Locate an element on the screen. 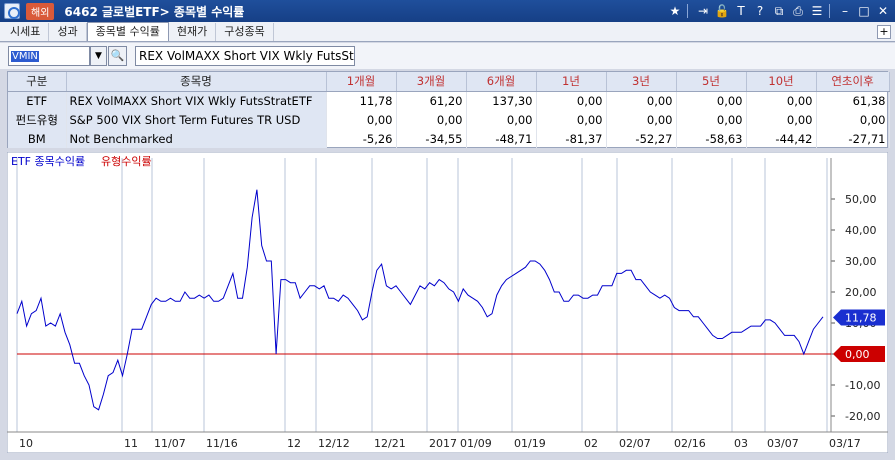  column-header: 3개월 is located at coordinates (431, 82).